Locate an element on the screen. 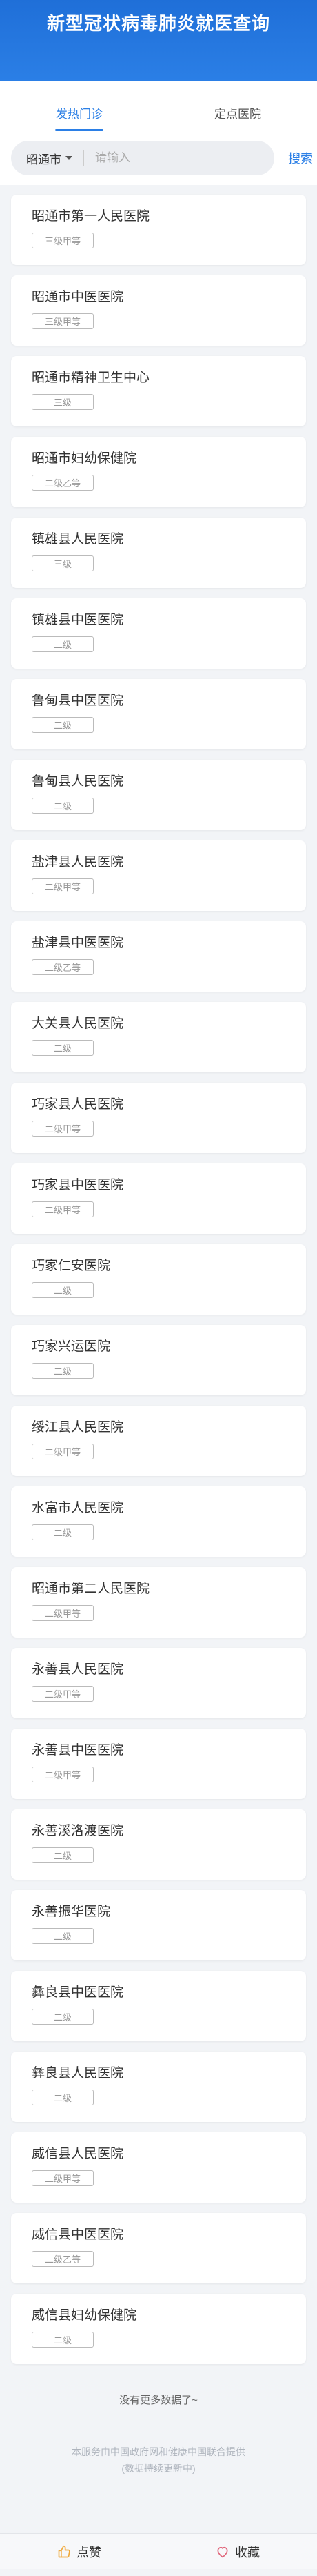  search-box: 昭通市 is located at coordinates (142, 158).